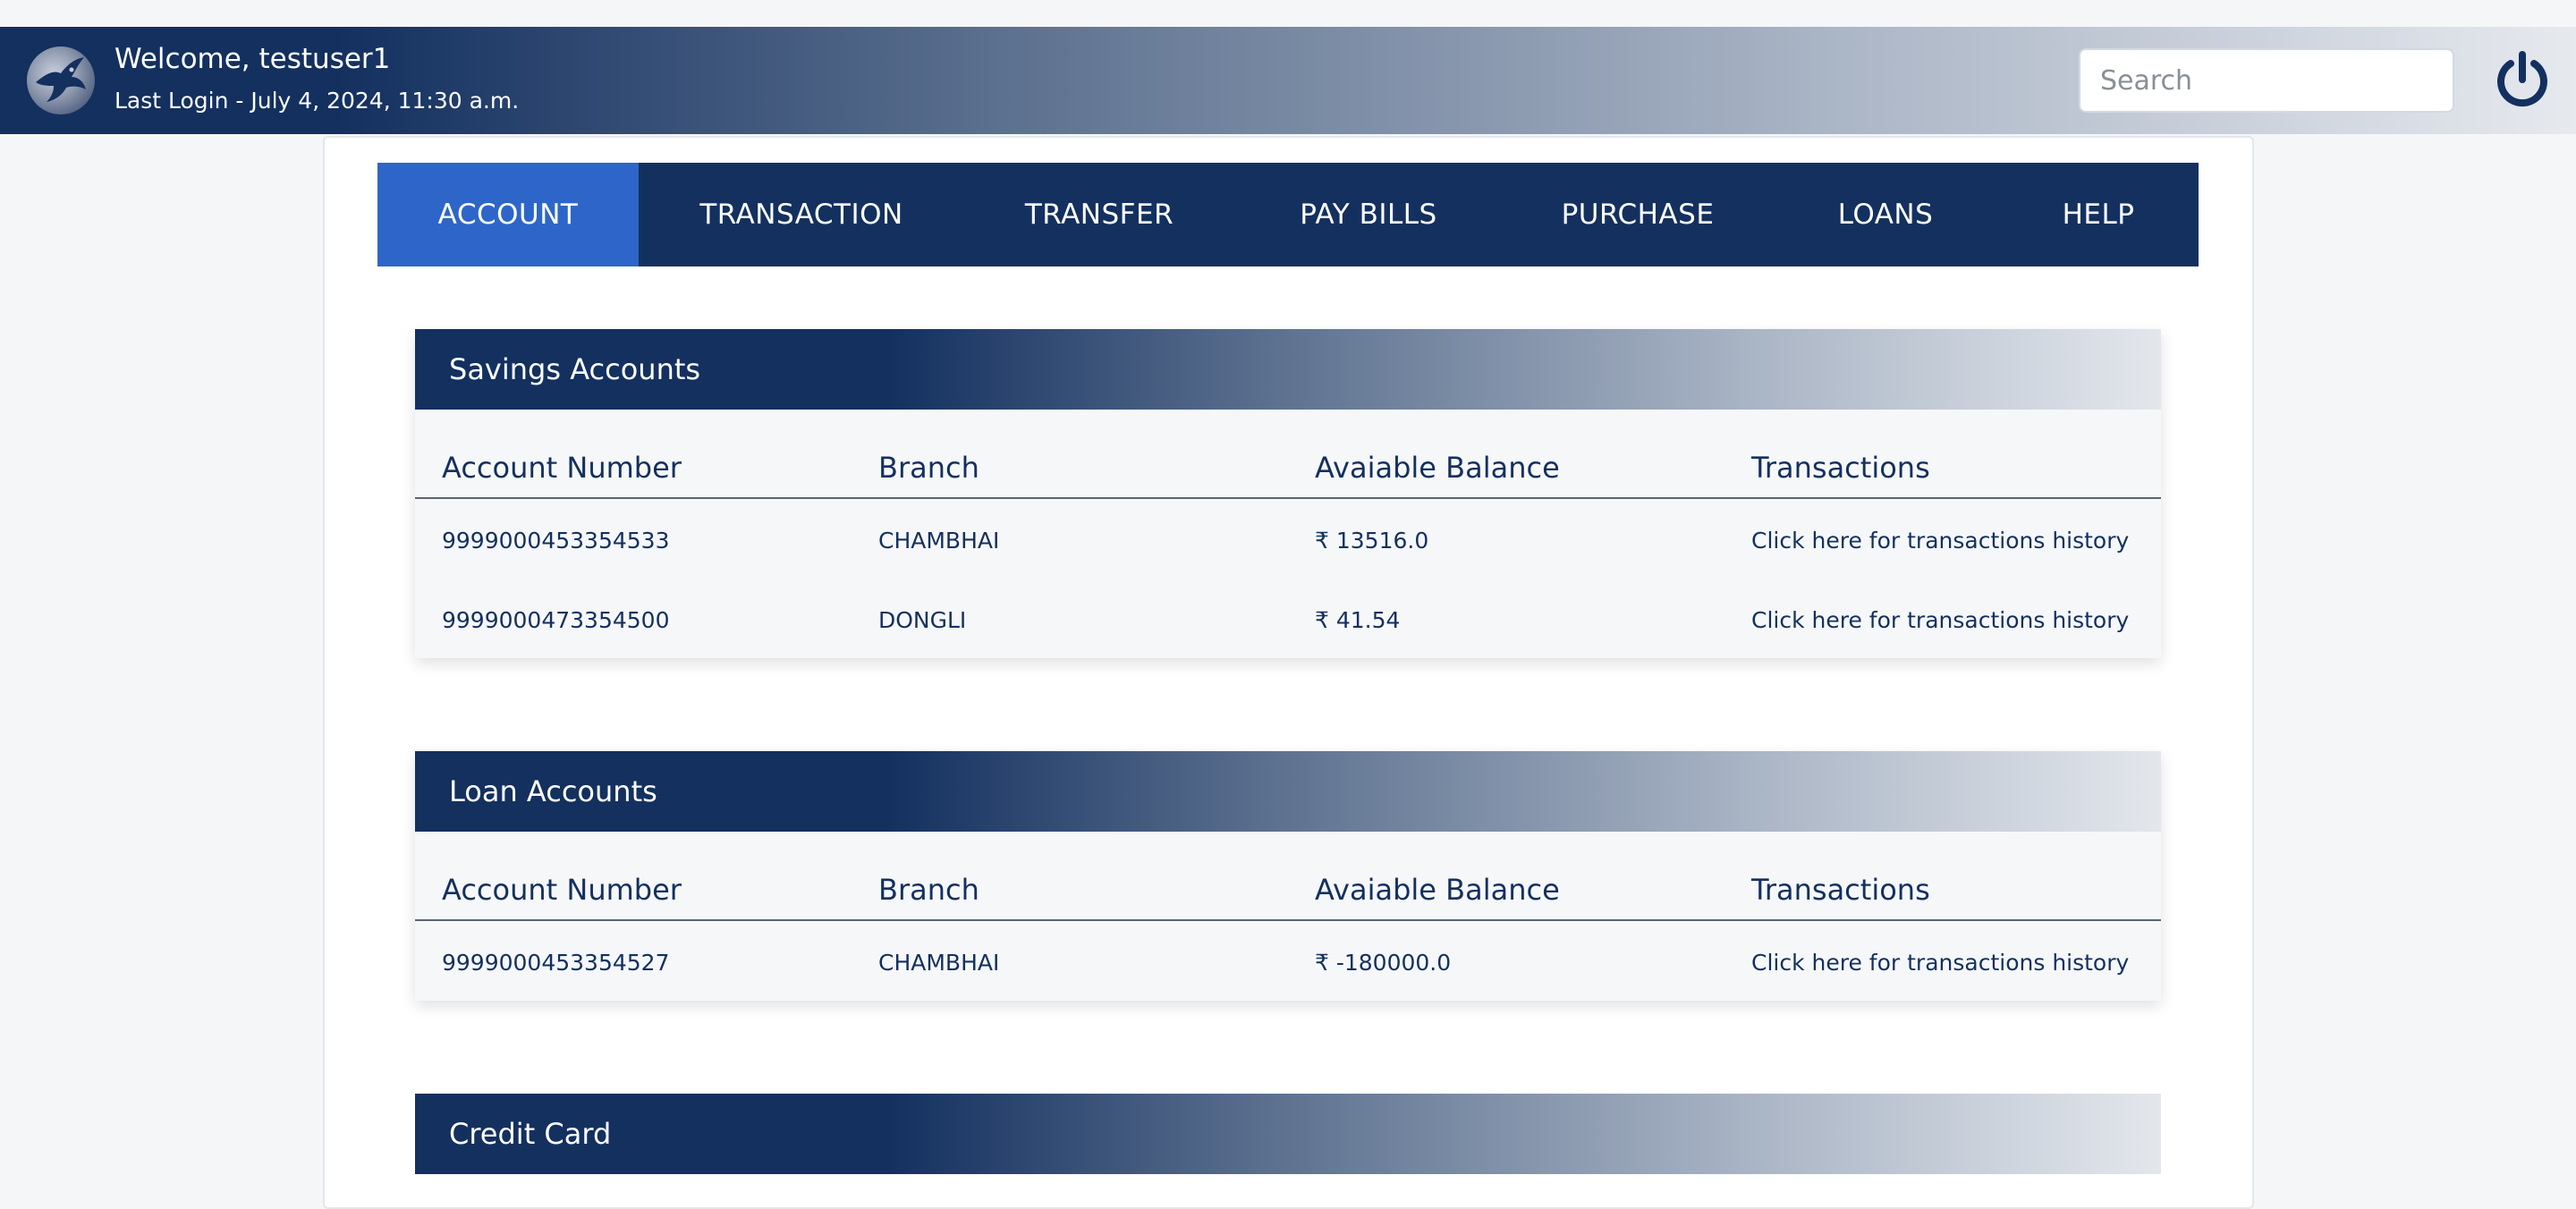  I want to click on balance: ₹ 13516.0, so click(1372, 541).